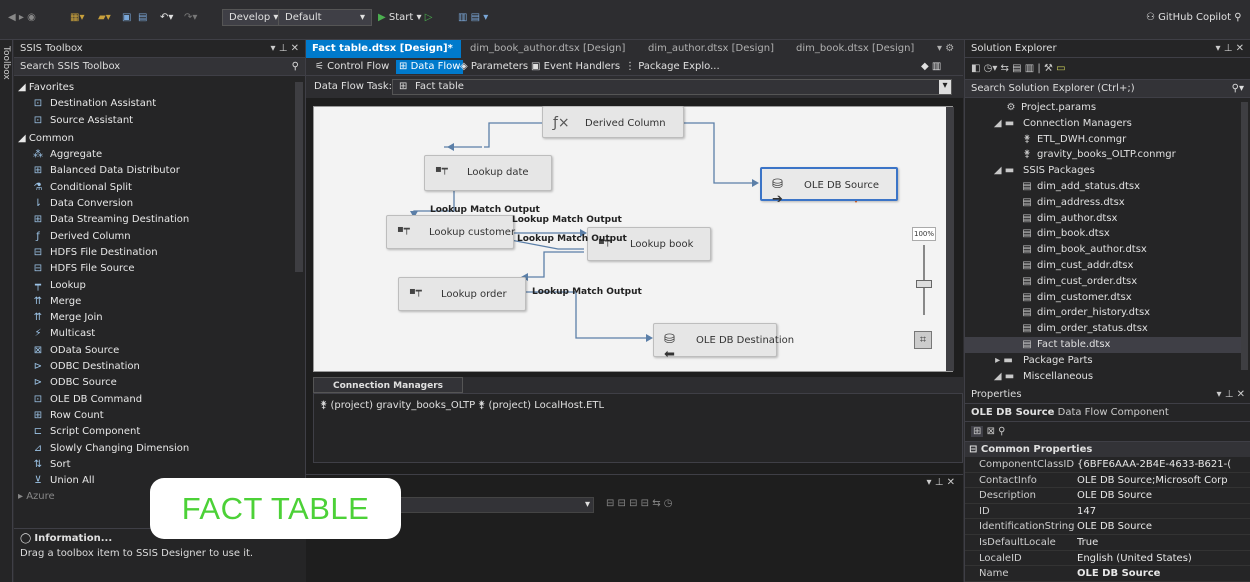 The image size is (1250, 582). What do you see at coordinates (299, 177) in the screenshot?
I see `toolbox-scrollbar` at bounding box center [299, 177].